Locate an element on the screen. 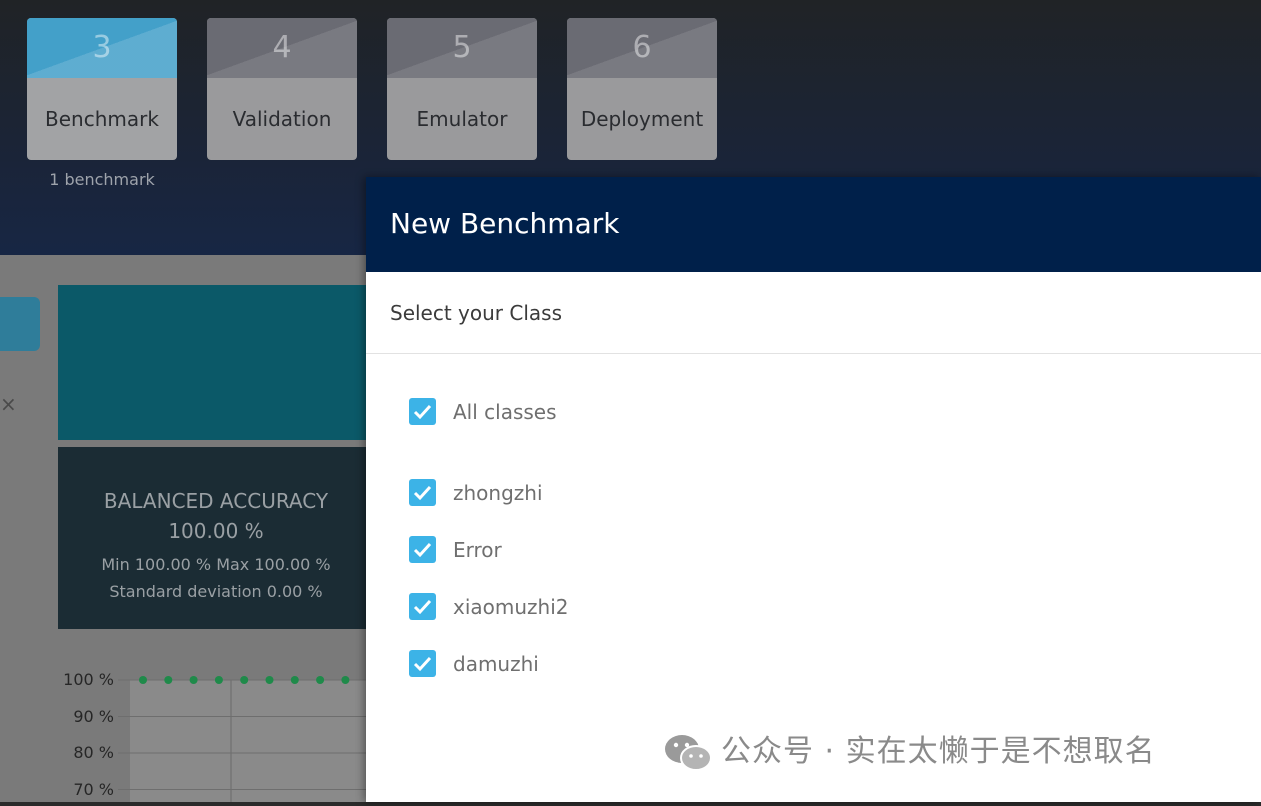 Image resolution: width=1261 pixels, height=806 pixels. step-number: 6 is located at coordinates (642, 47).